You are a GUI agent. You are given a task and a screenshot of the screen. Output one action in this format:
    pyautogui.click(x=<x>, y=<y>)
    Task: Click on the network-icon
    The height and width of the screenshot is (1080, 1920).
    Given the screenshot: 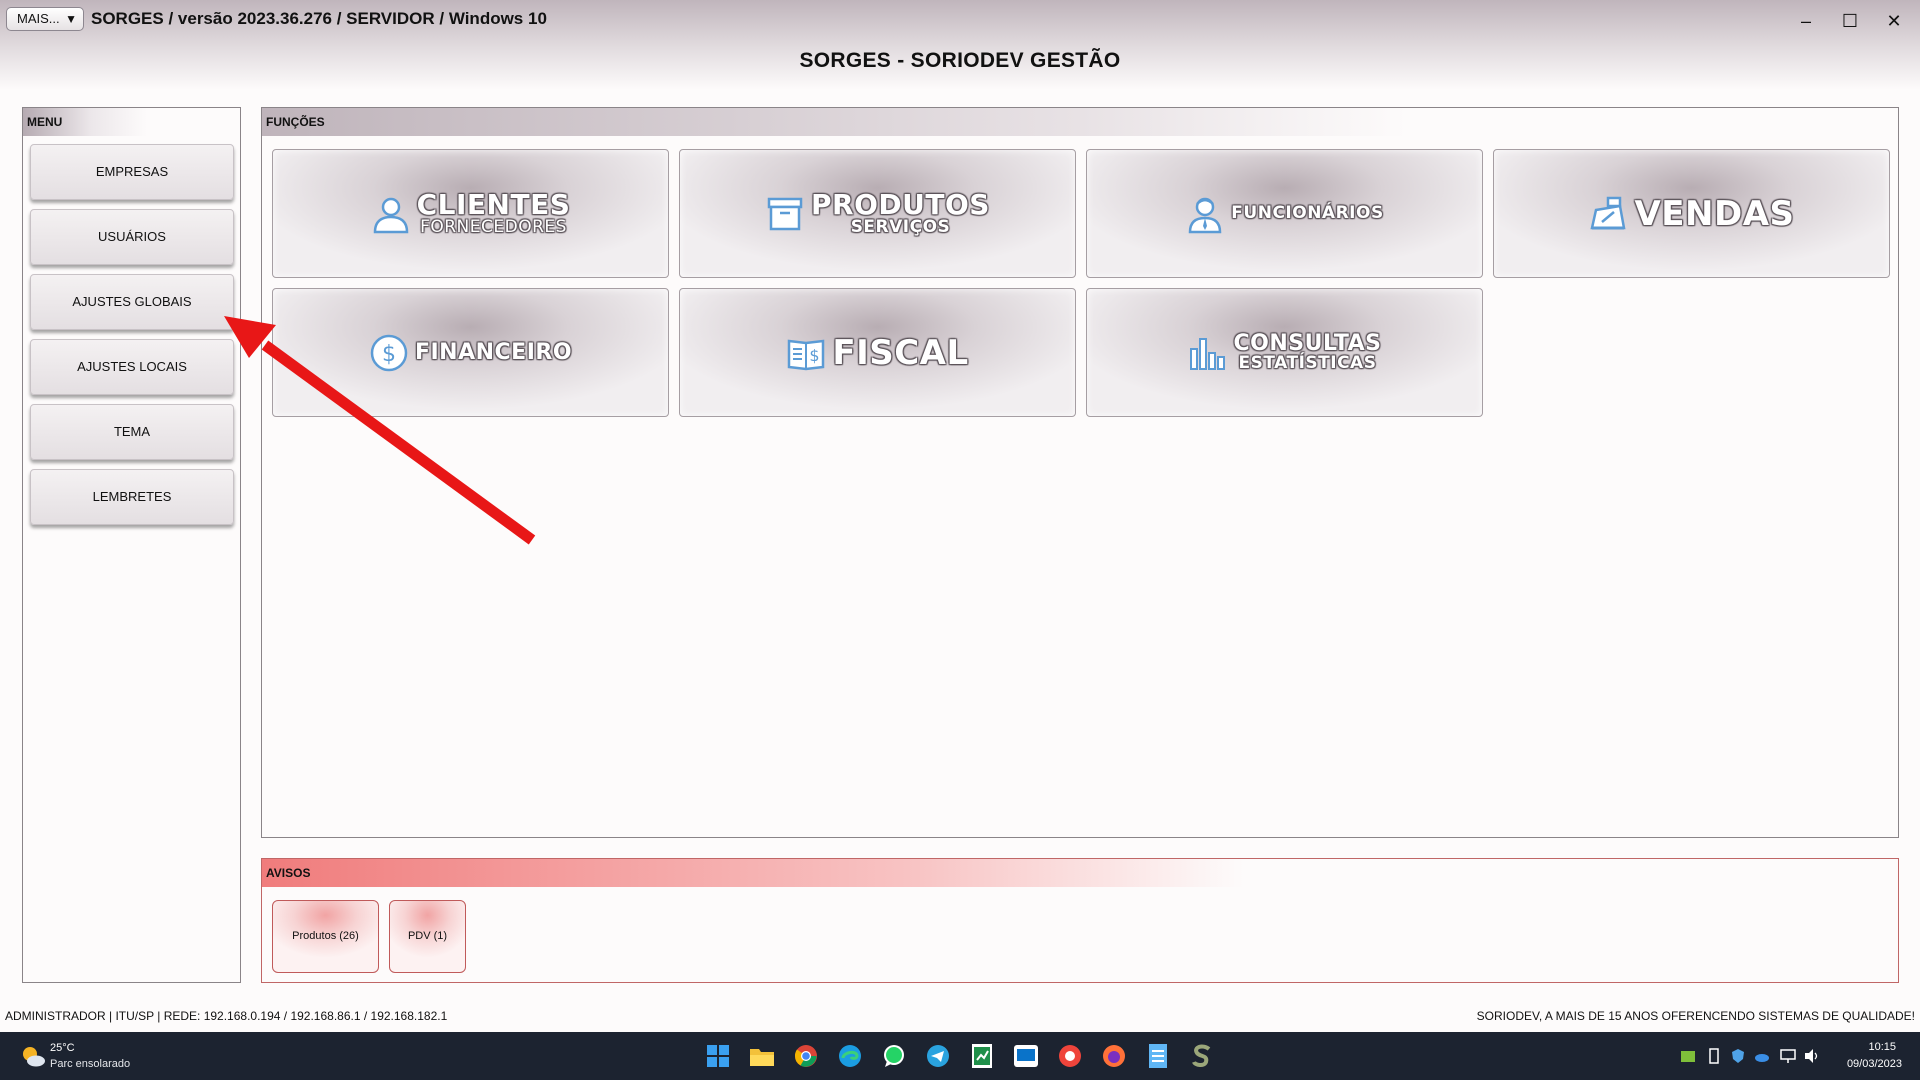 What is the action you would take?
    pyautogui.click(x=1788, y=1056)
    